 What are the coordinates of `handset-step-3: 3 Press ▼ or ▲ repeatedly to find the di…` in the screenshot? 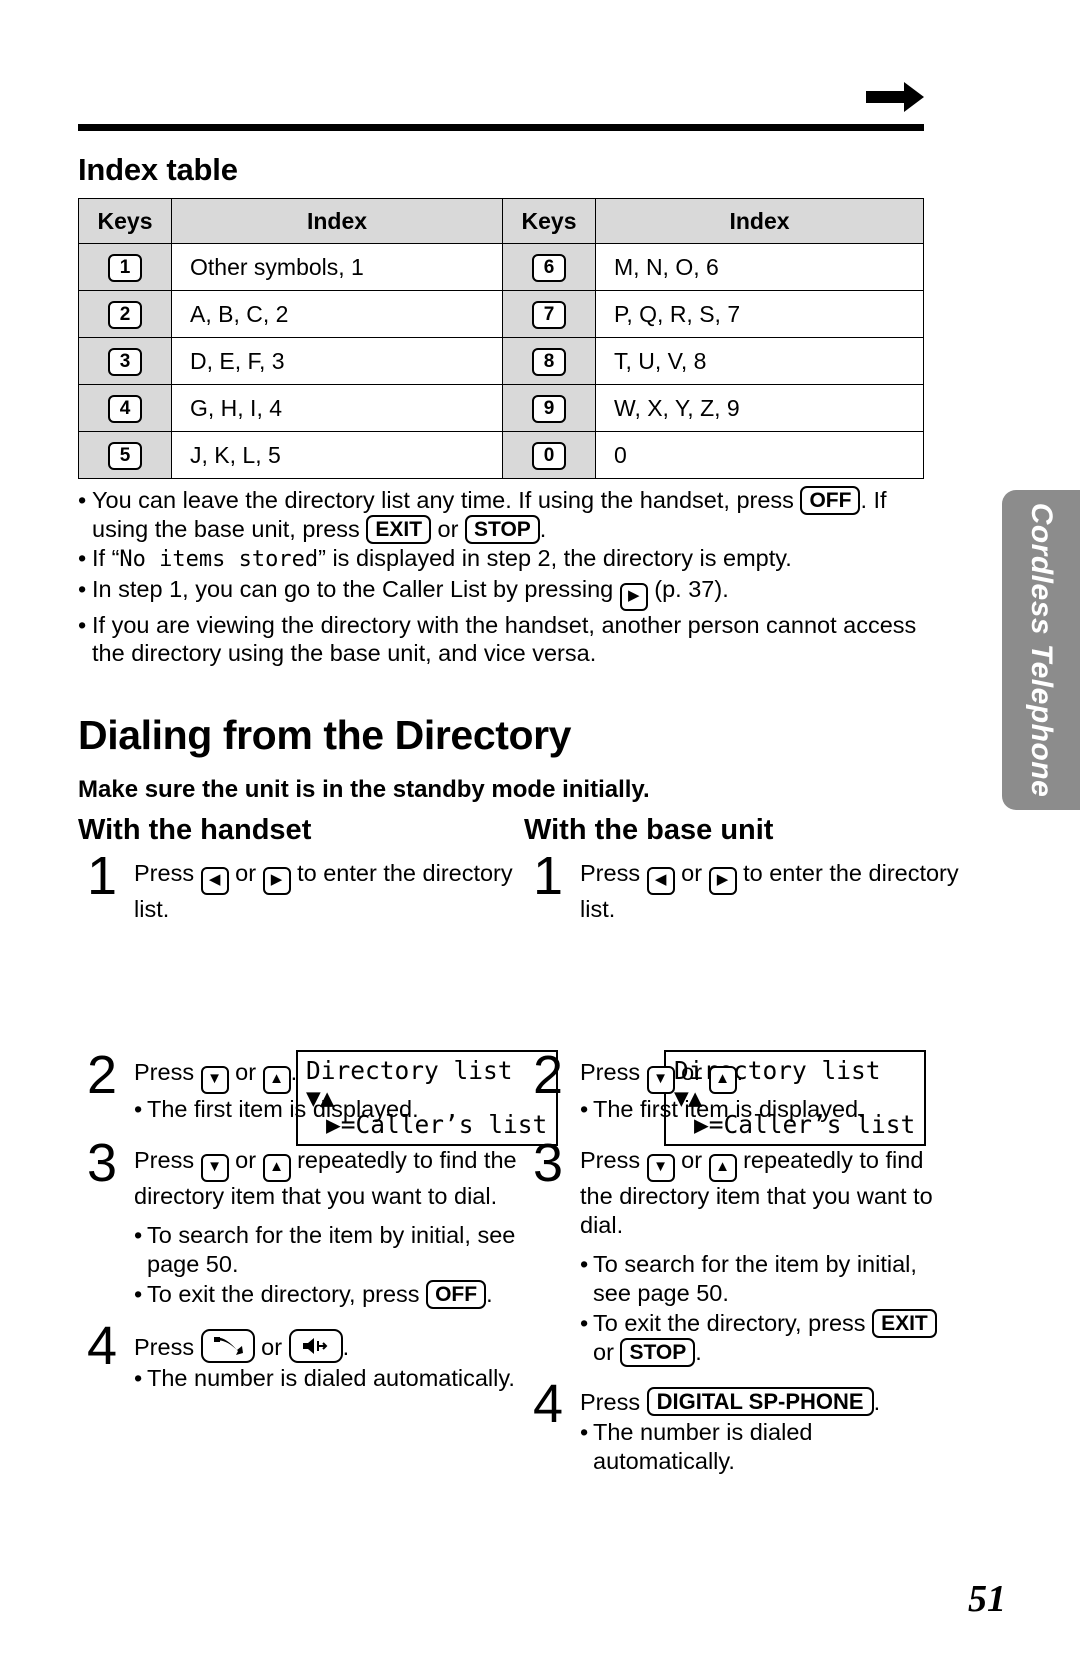 It's located at (304, 1222).